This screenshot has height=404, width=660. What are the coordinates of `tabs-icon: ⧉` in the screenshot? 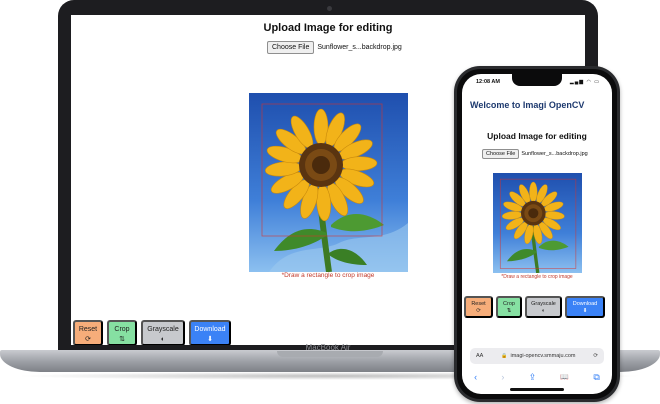 It's located at (596, 377).